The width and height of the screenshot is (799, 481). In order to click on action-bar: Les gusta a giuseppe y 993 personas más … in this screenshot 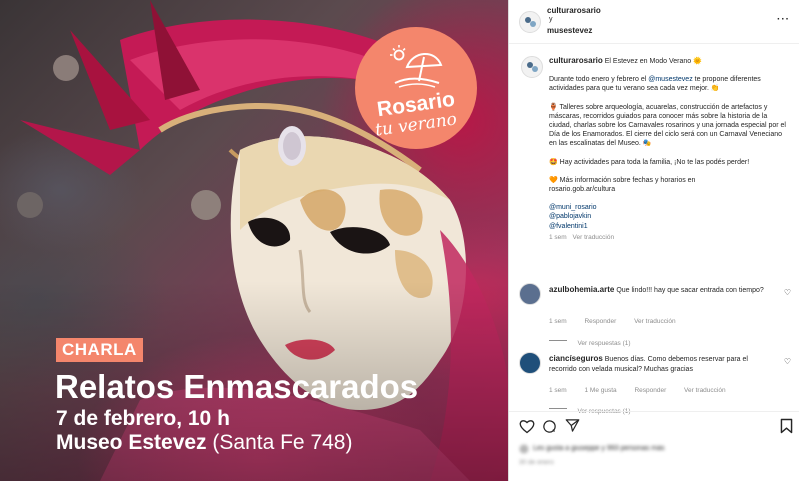, I will do `click(654, 446)`.